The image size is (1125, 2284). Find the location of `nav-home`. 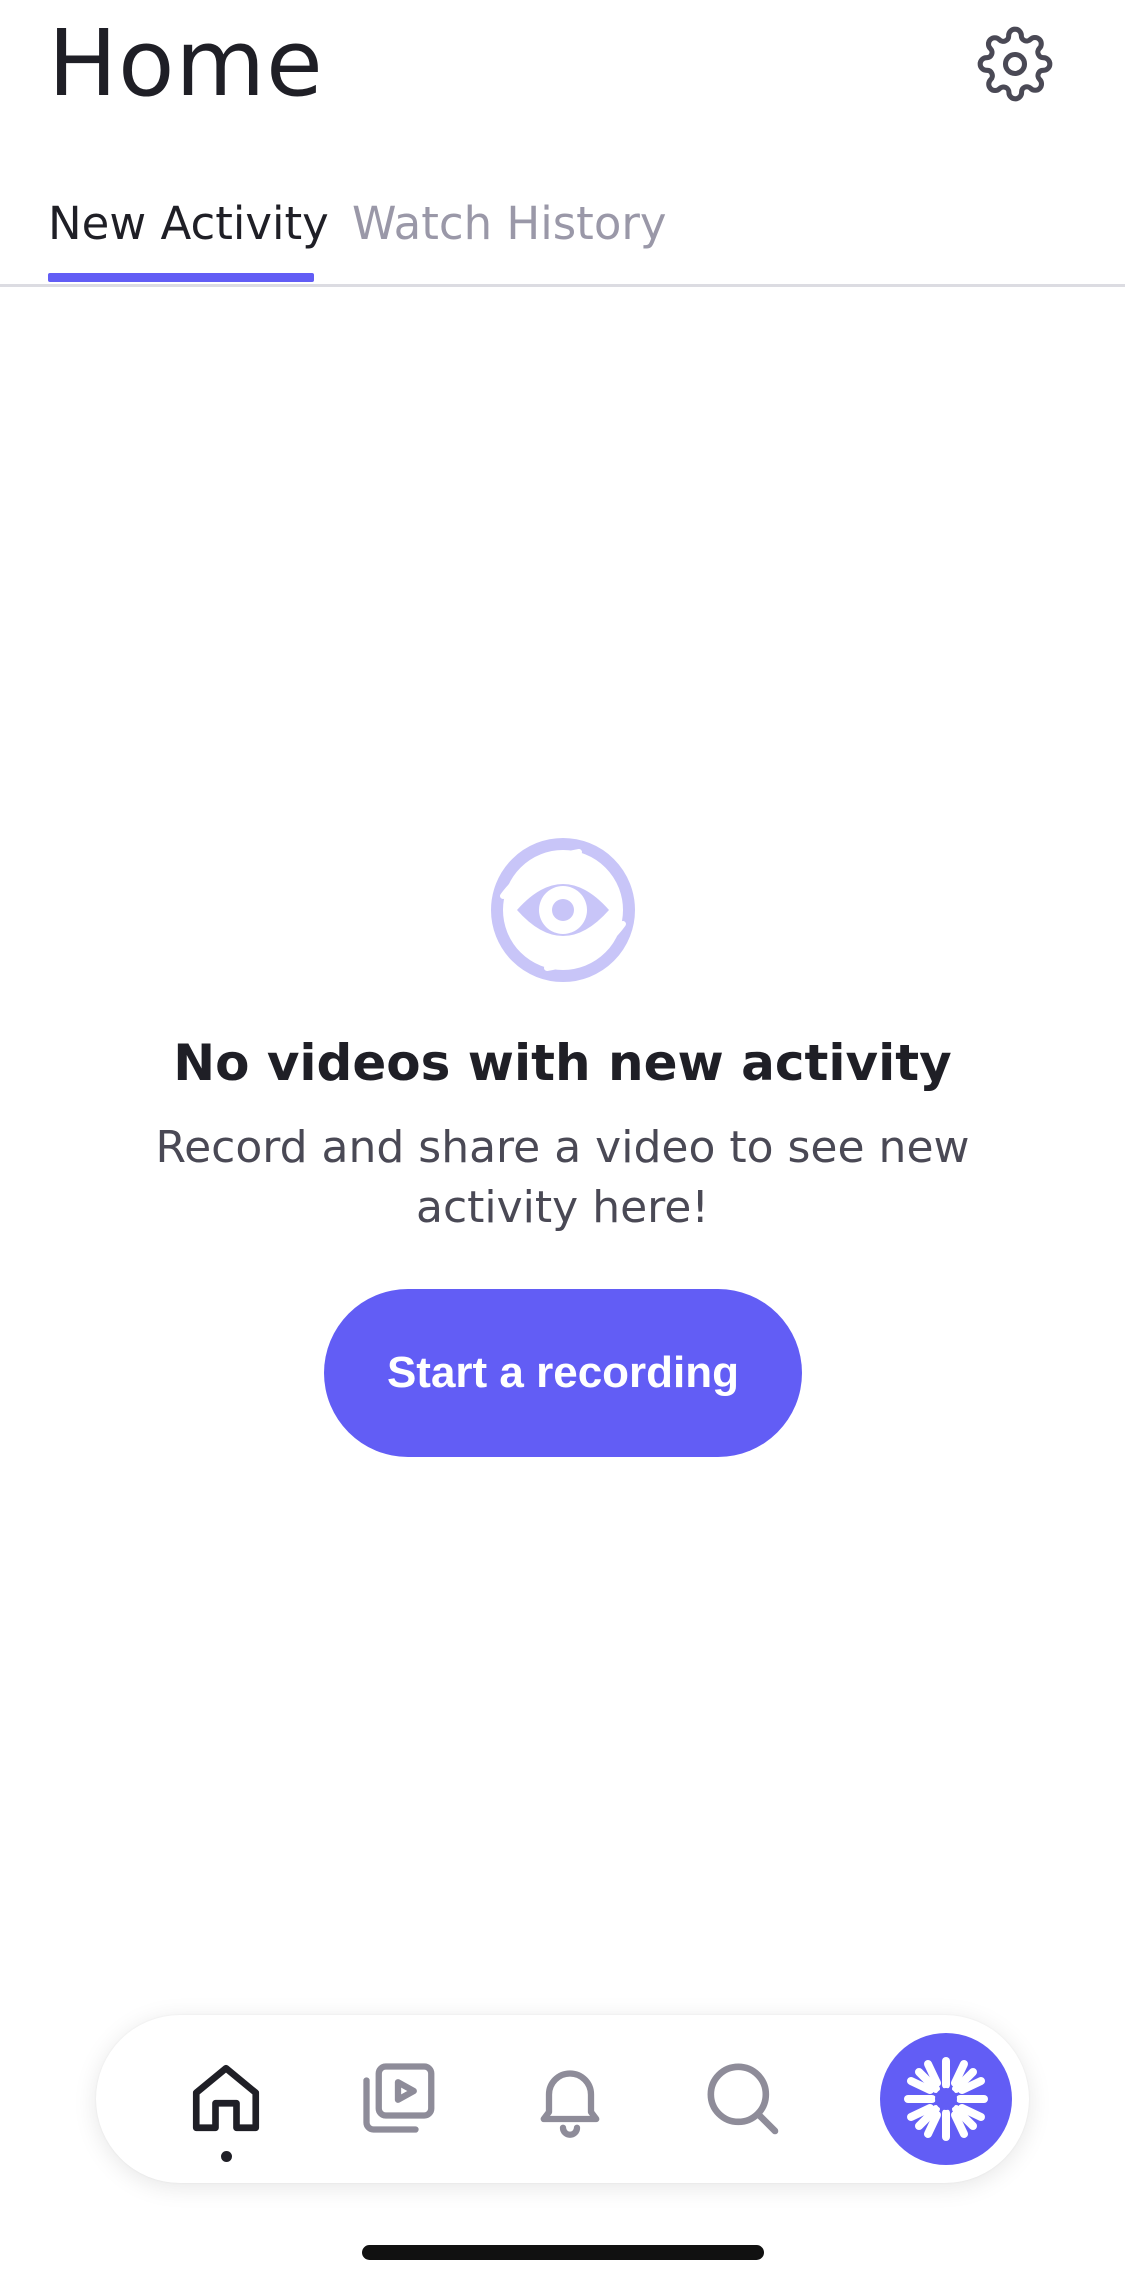

nav-home is located at coordinates (226, 2098).